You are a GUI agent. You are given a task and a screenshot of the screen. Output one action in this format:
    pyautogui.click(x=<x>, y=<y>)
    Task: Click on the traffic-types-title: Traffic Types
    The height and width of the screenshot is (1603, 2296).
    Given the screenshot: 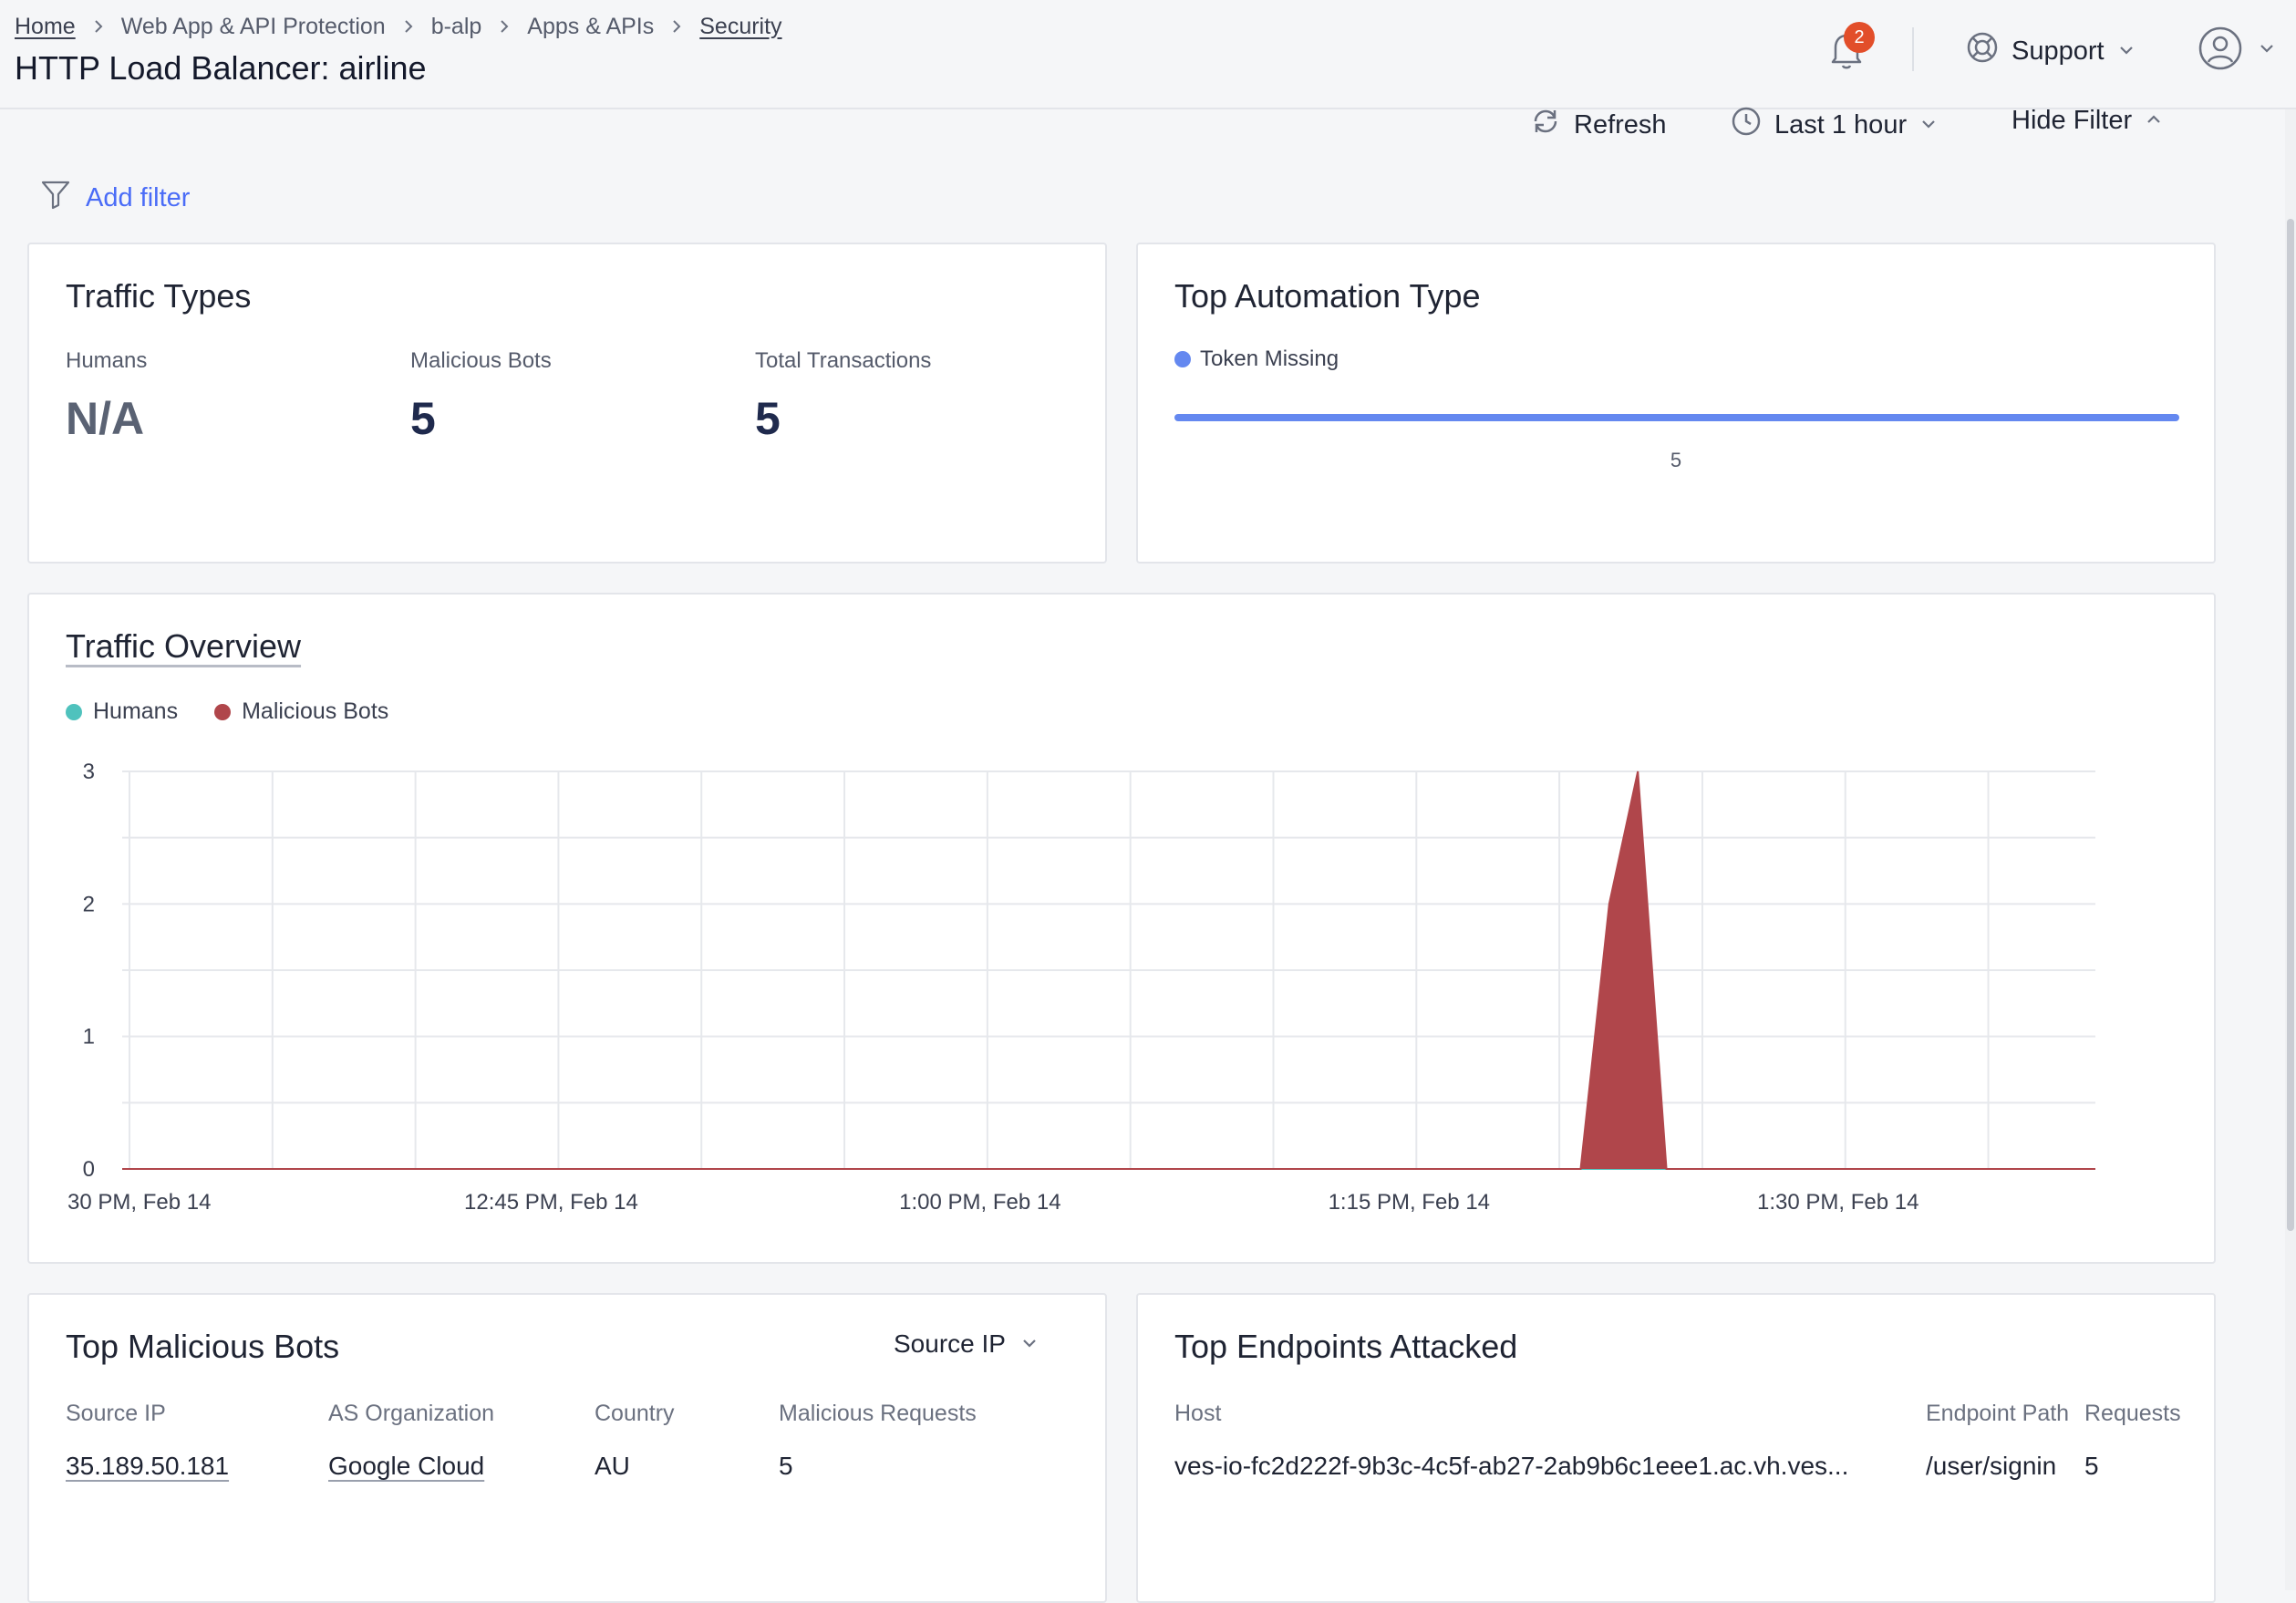 What is the action you would take?
    pyautogui.click(x=159, y=296)
    